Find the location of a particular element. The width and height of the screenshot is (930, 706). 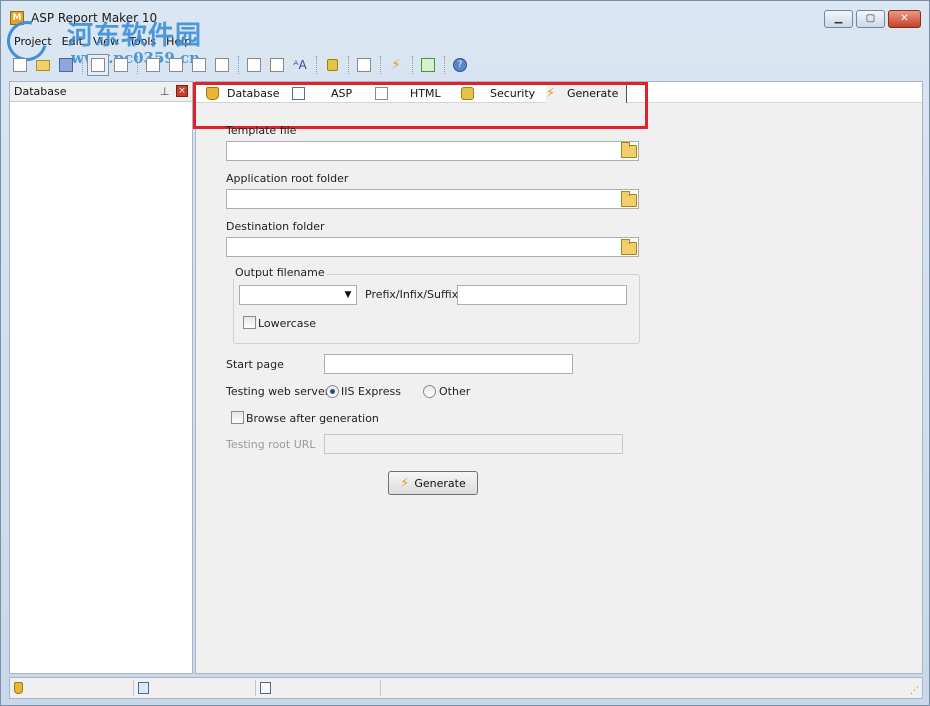

page-icon is located at coordinates (265, 688).